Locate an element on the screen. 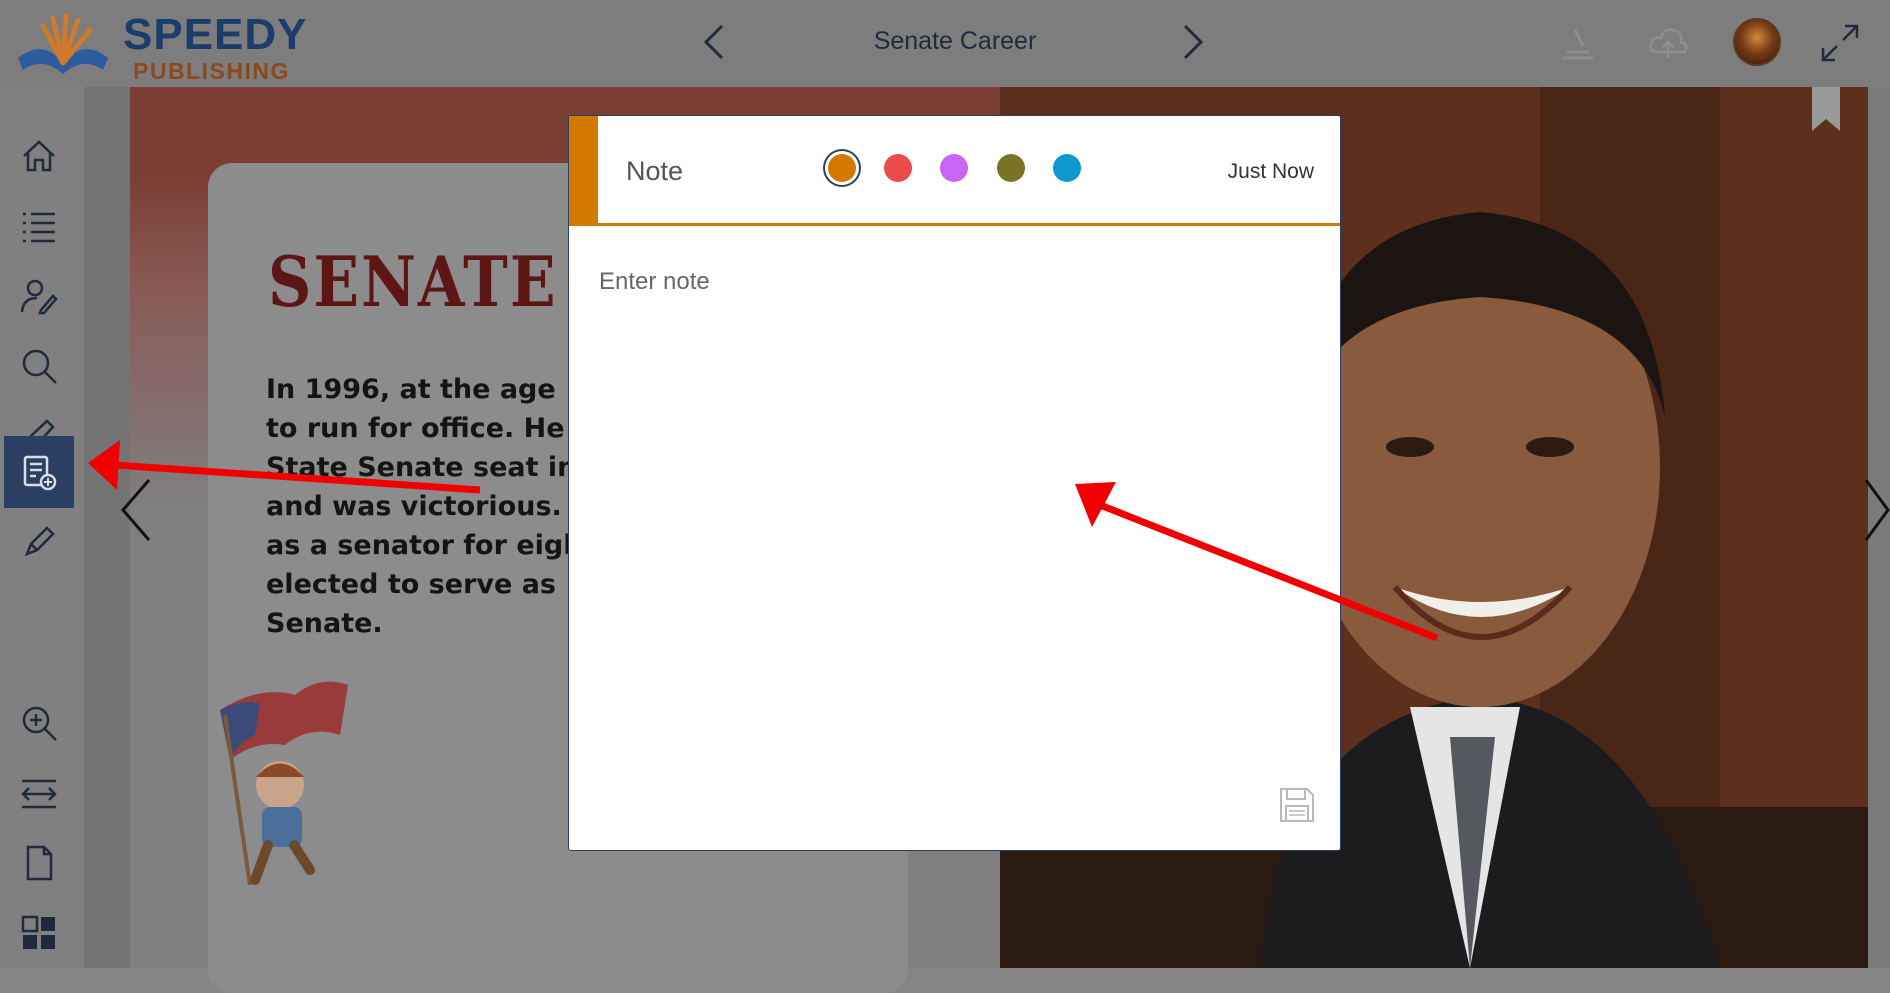 The height and width of the screenshot is (993, 1890). sidebar-item-zoom-in is located at coordinates (39, 723).